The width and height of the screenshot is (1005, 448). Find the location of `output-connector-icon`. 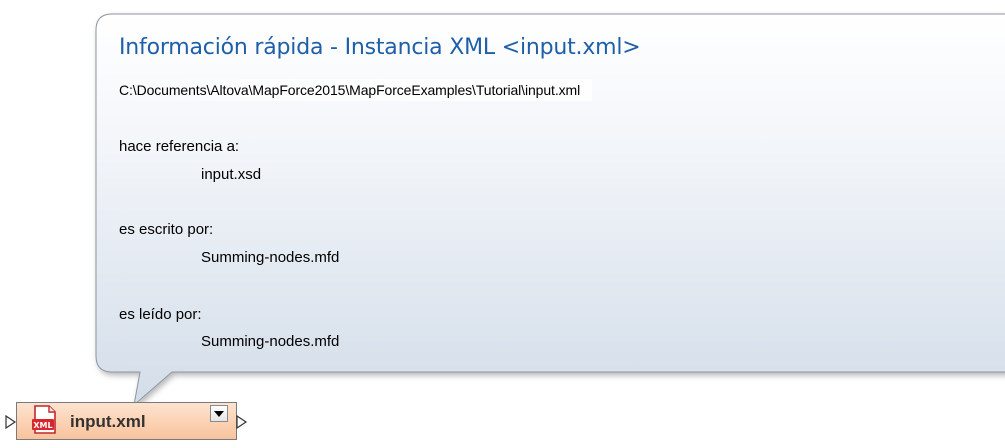

output-connector-icon is located at coordinates (242, 422).